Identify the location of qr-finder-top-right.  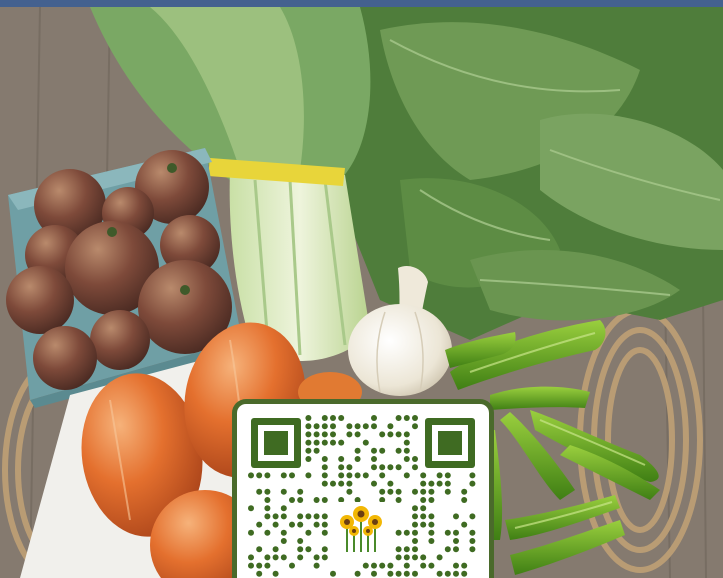
(450, 443).